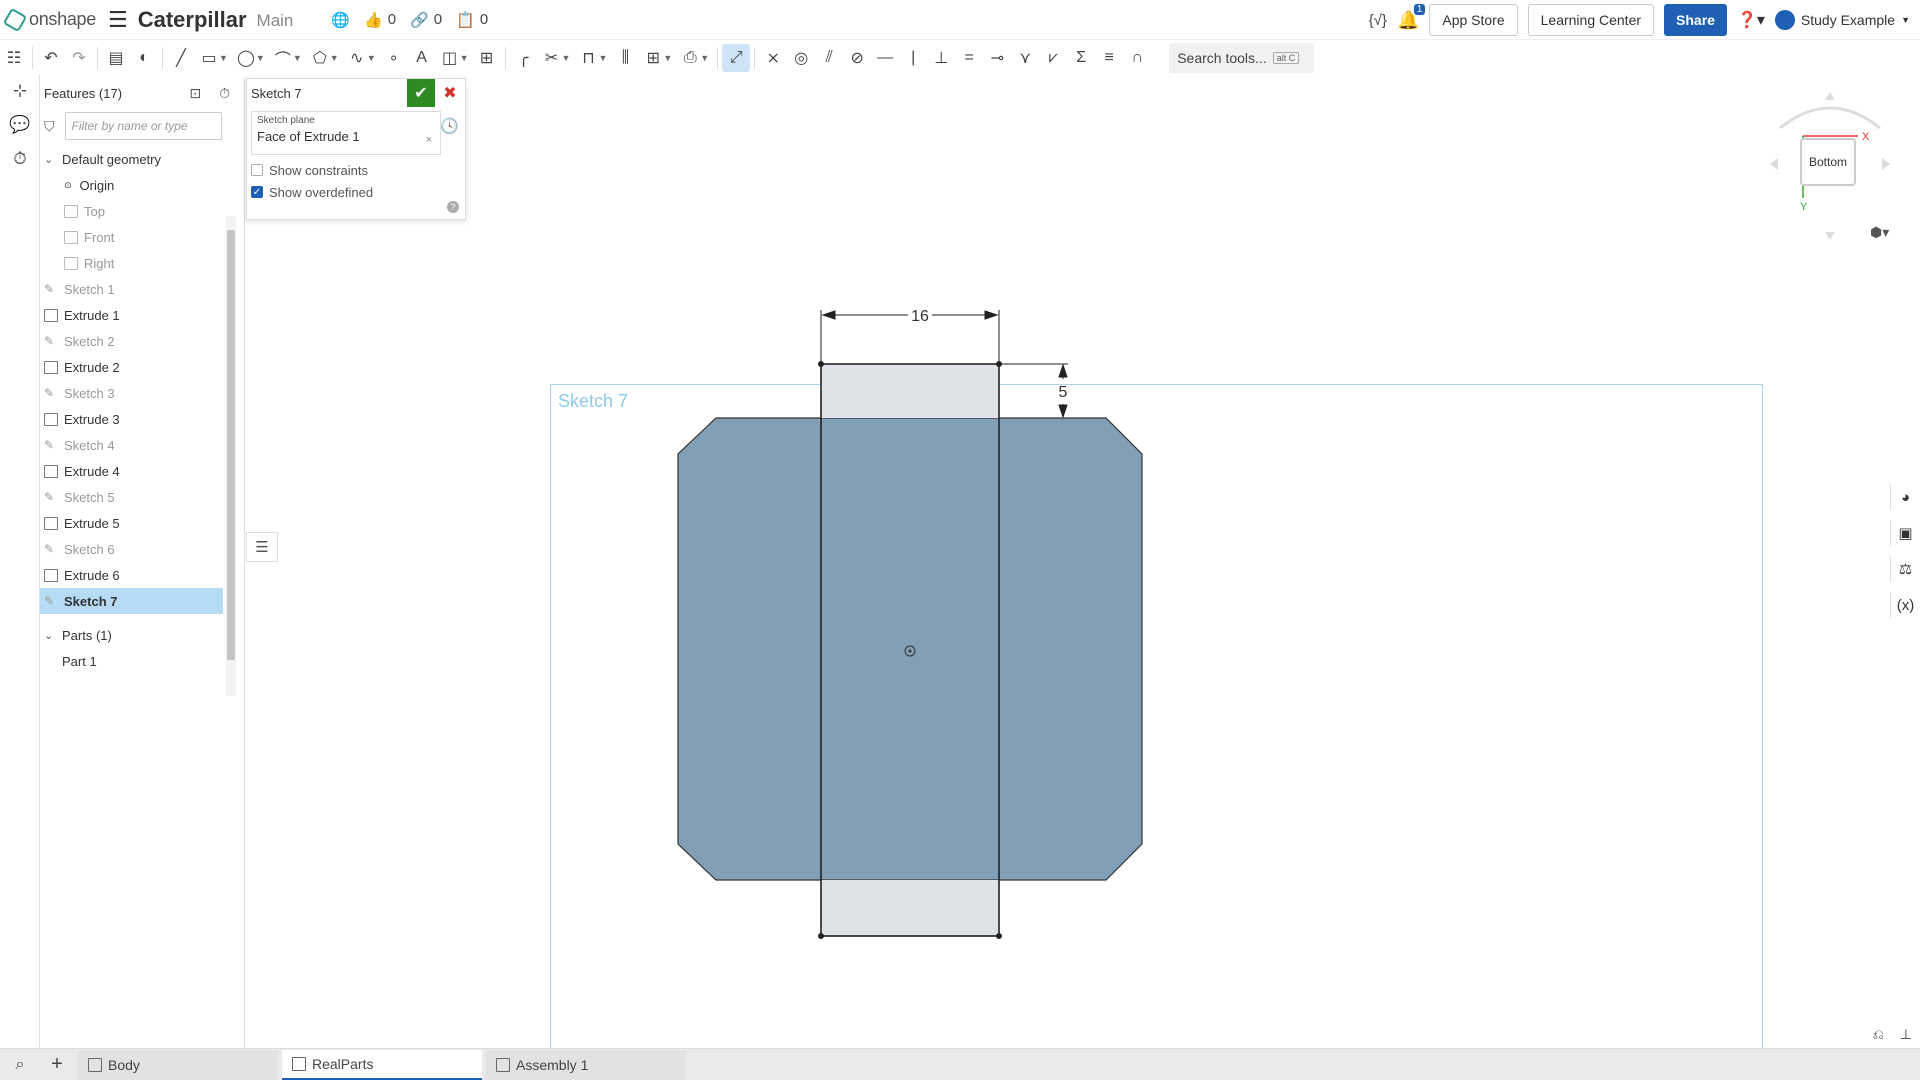  Describe the element at coordinates (49, 19) in the screenshot. I see `onshape-logo: onshape` at that location.